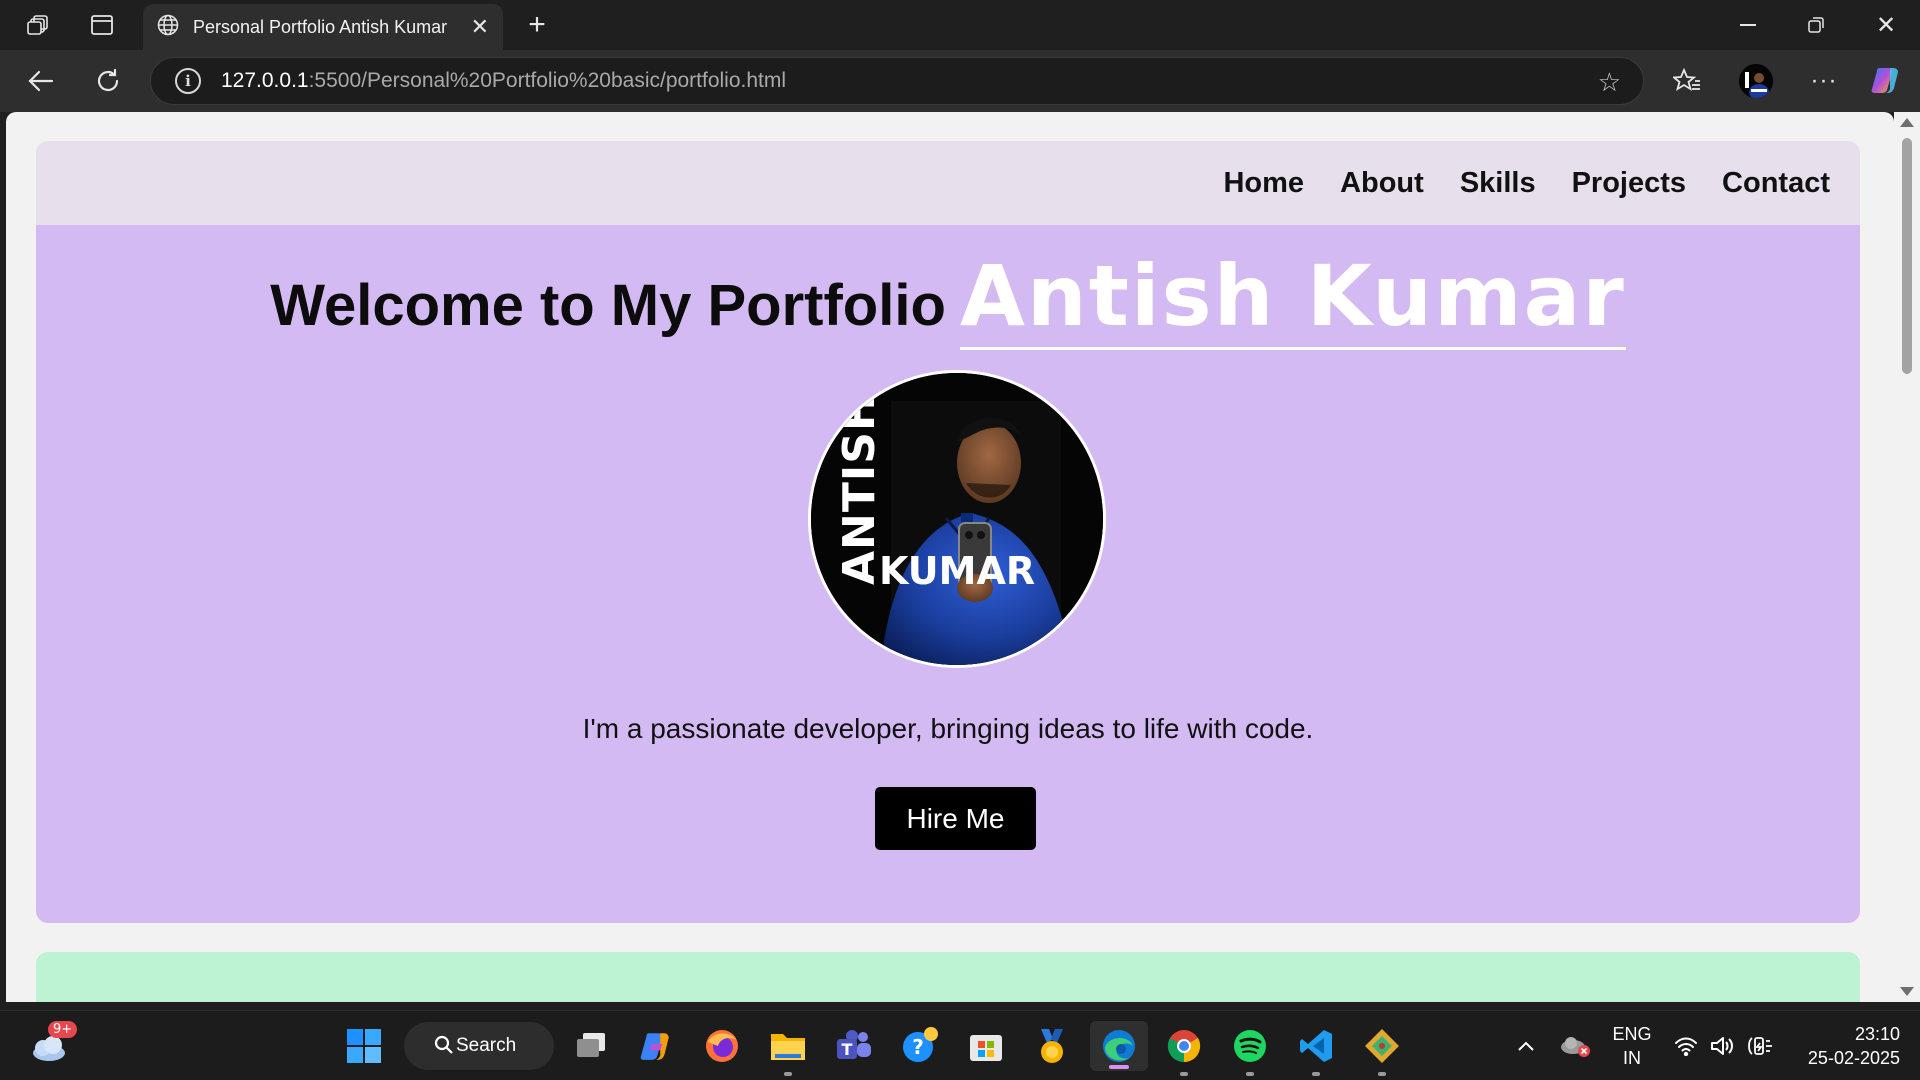  Describe the element at coordinates (1119, 1046) in the screenshot. I see `edge-browser-icon` at that location.